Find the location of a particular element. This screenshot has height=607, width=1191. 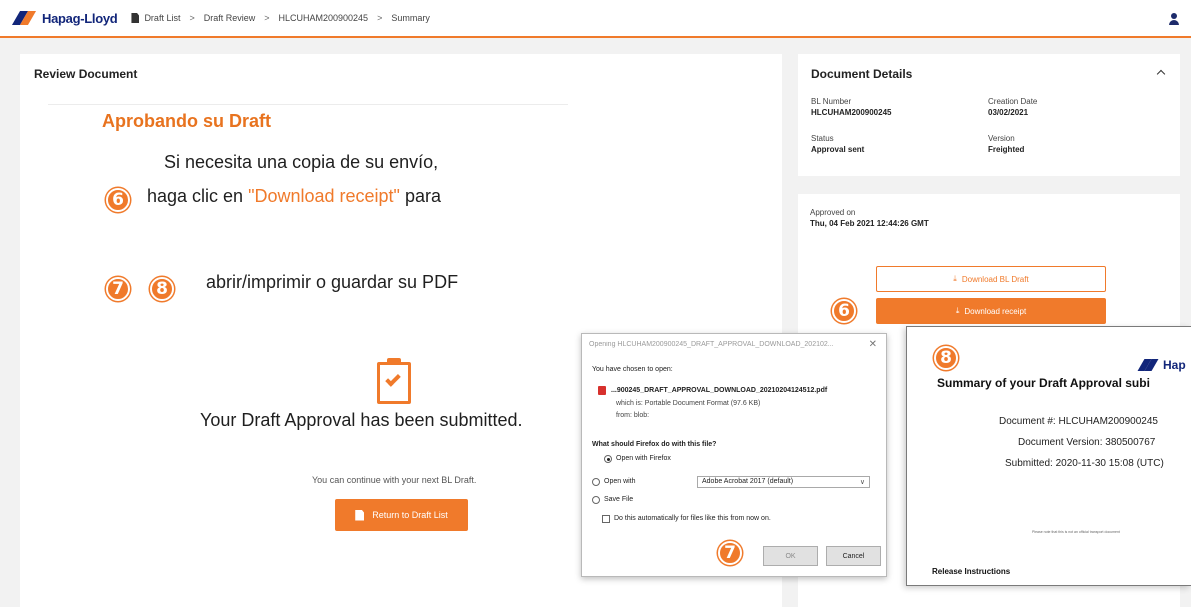

submitted-message: Your Draft Approval has been submitted. is located at coordinates (361, 420).